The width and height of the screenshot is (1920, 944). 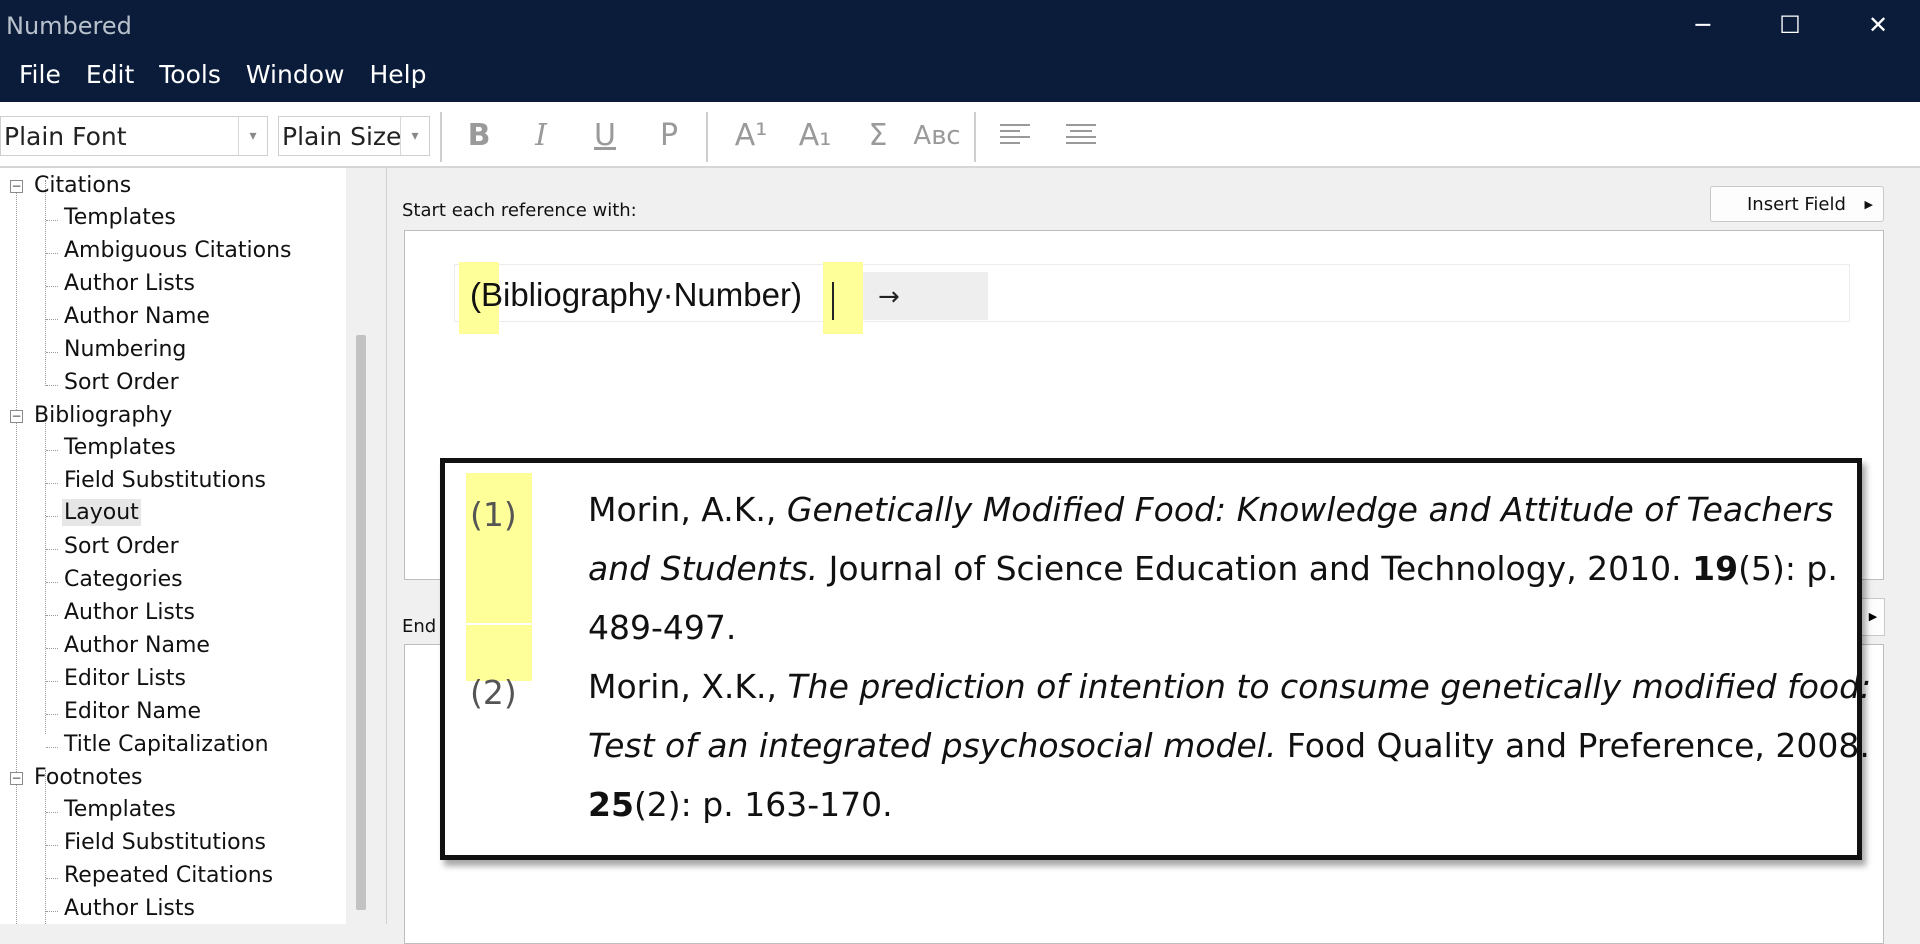 What do you see at coordinates (166, 744) in the screenshot?
I see `tree-item-title-capitalization: Title Capitalization` at bounding box center [166, 744].